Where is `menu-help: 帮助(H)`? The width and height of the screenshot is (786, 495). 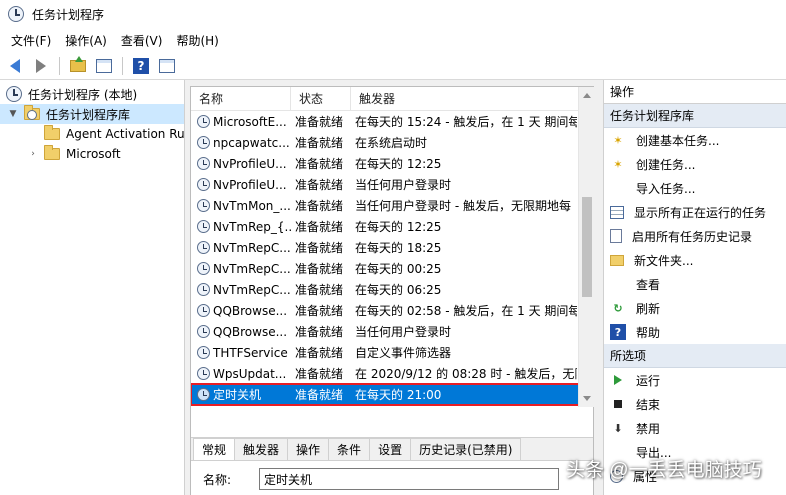 menu-help: 帮助(H) is located at coordinates (197, 40).